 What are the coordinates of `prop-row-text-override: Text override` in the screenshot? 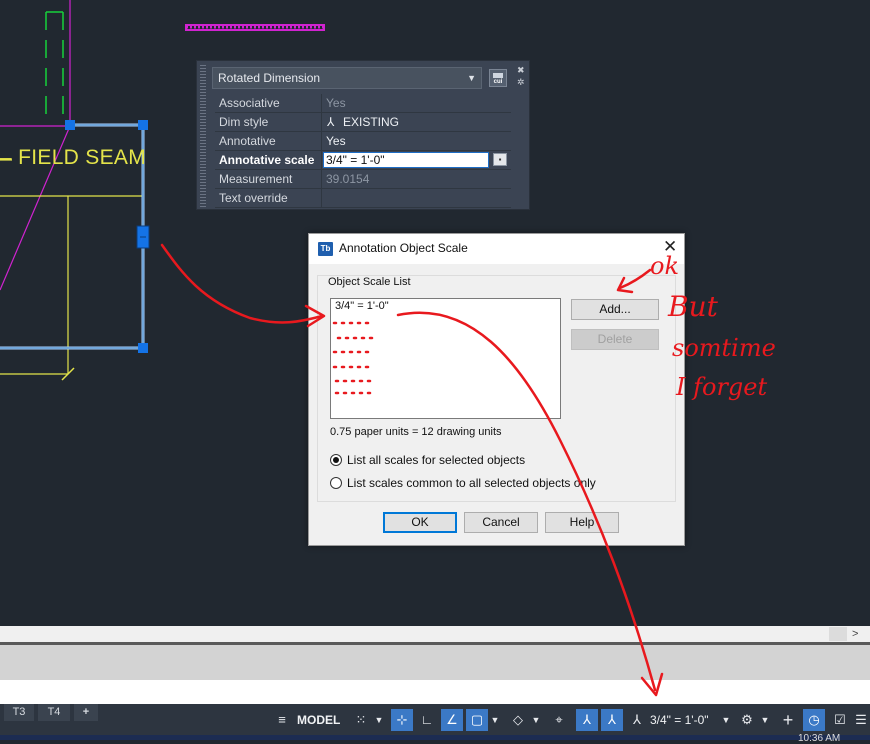 It's located at (363, 198).